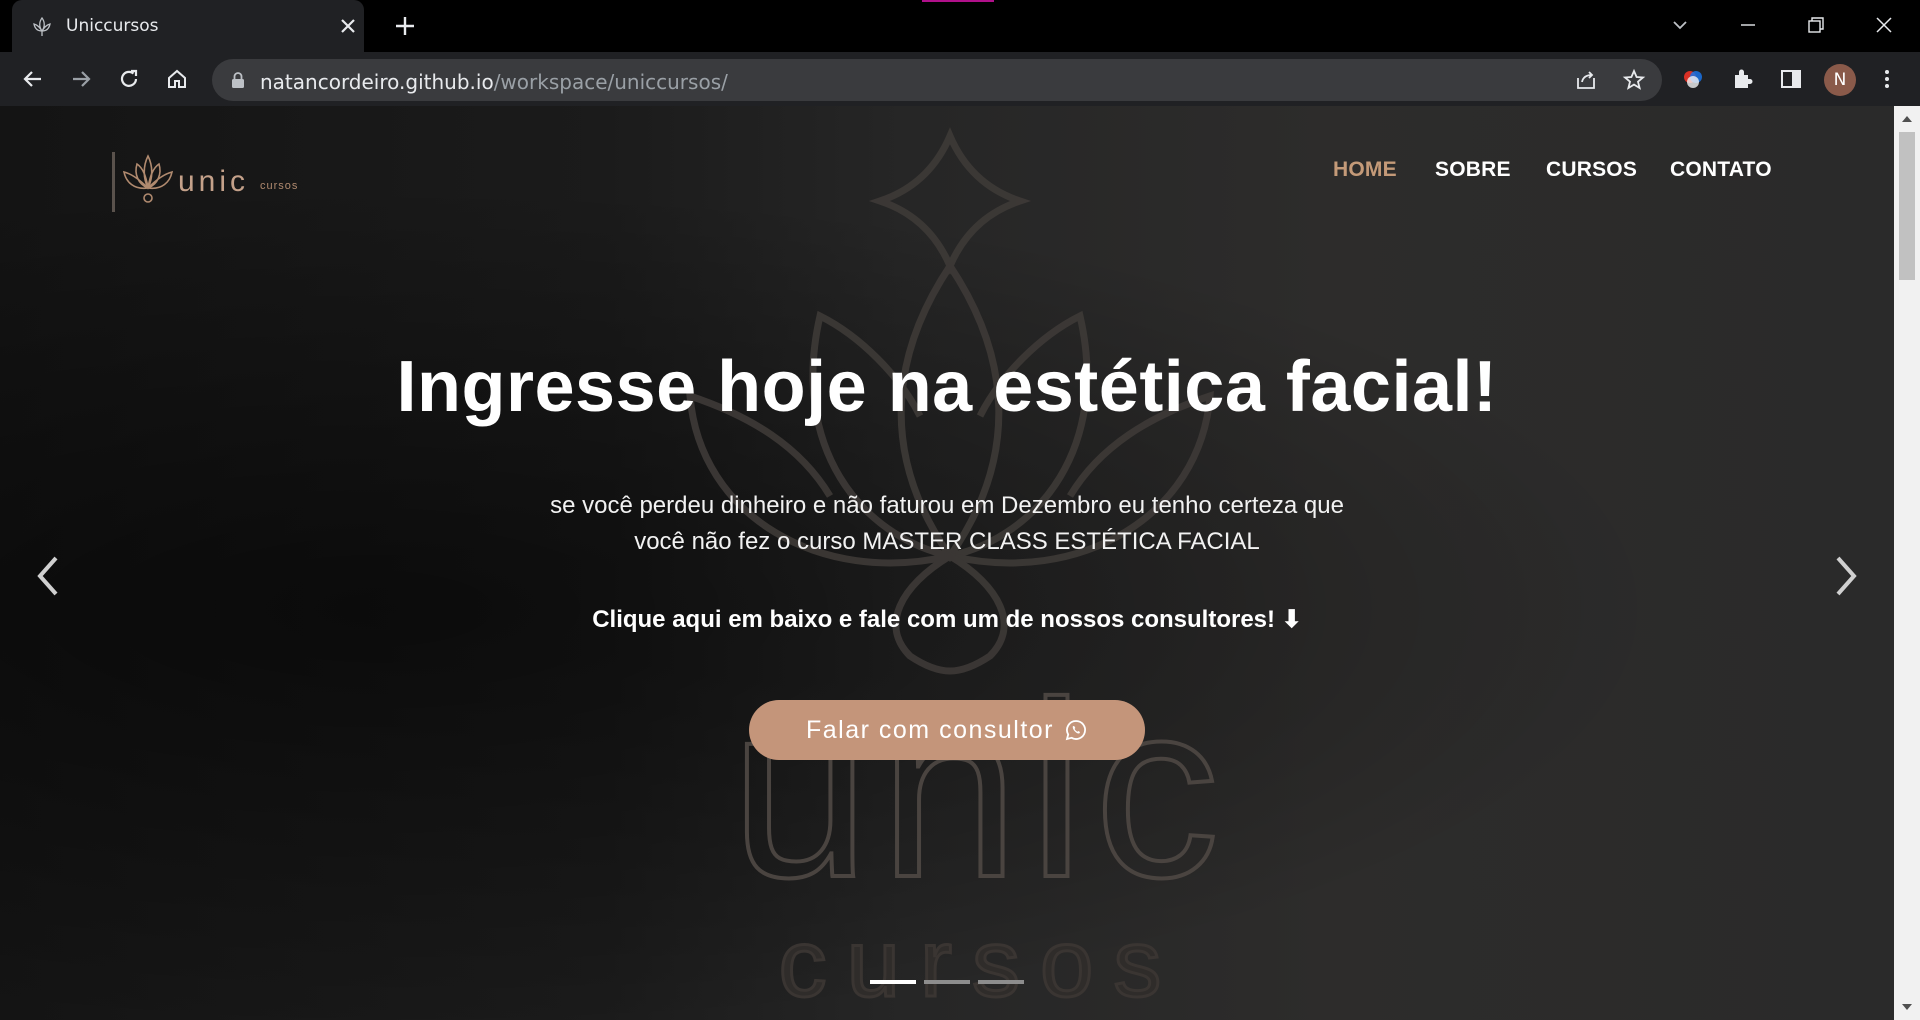 The height and width of the screenshot is (1020, 1920). Describe the element at coordinates (947, 387) in the screenshot. I see `hero-headline: Ingresse hoje na estética facial!` at that location.